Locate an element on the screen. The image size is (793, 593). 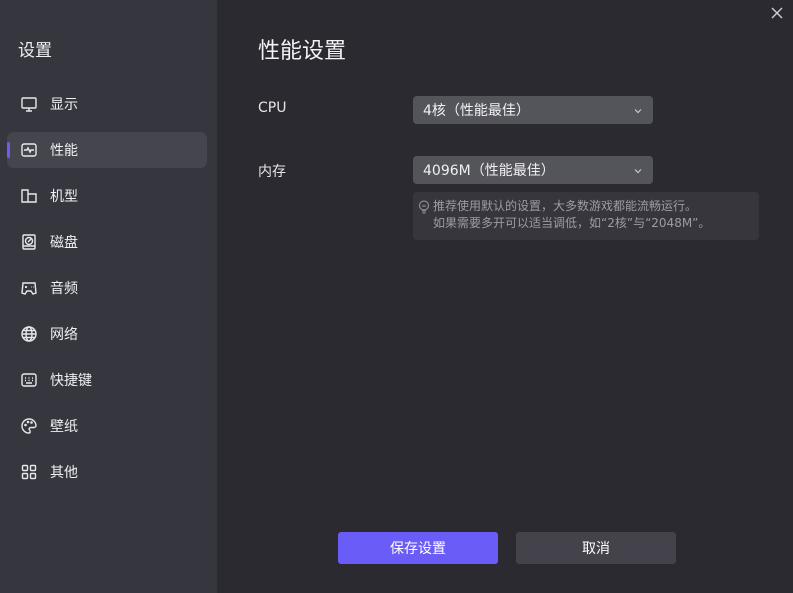
cpu-select: 4核（性能最佳） is located at coordinates (533, 110).